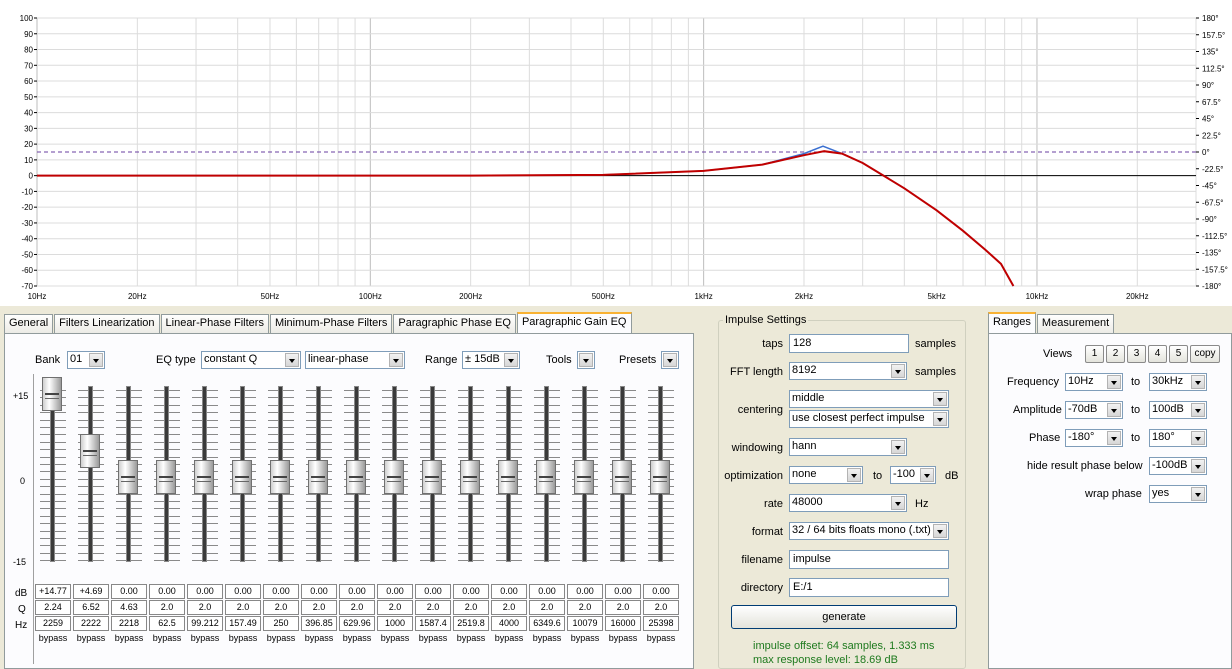 Image resolution: width=1232 pixels, height=669 pixels. Describe the element at coordinates (869, 419) in the screenshot. I see `centering-mode-select: use closest perfect impulse` at that location.